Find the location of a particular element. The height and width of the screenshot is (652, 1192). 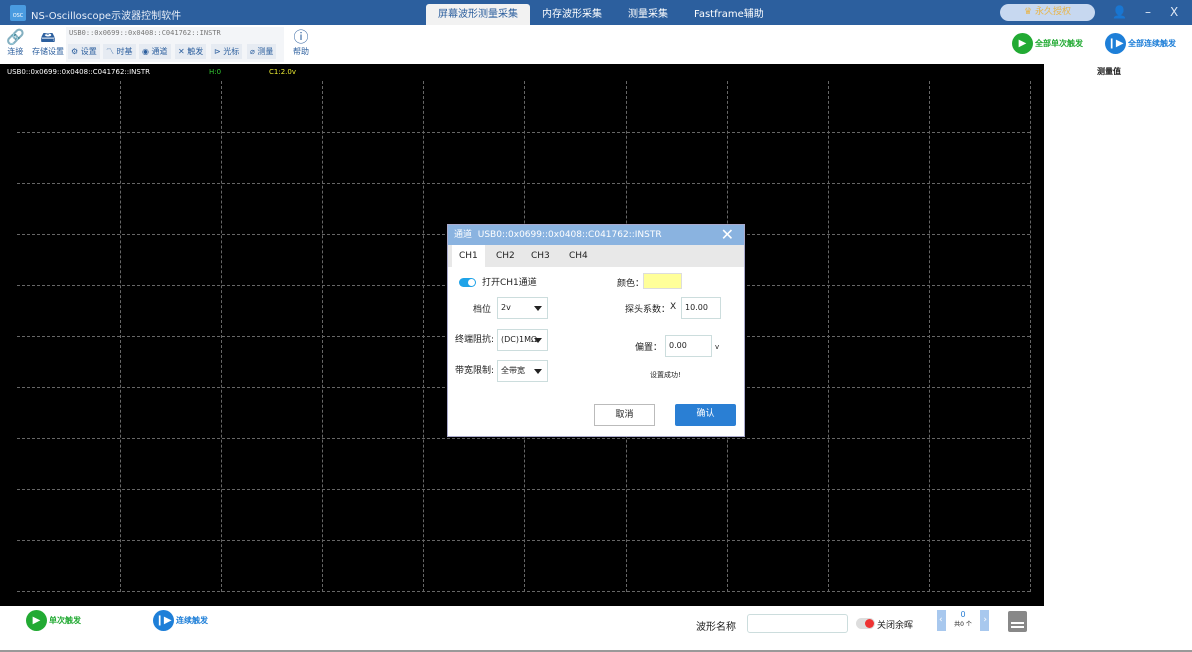

connect-button: 🔗 连接 is located at coordinates (15, 43).